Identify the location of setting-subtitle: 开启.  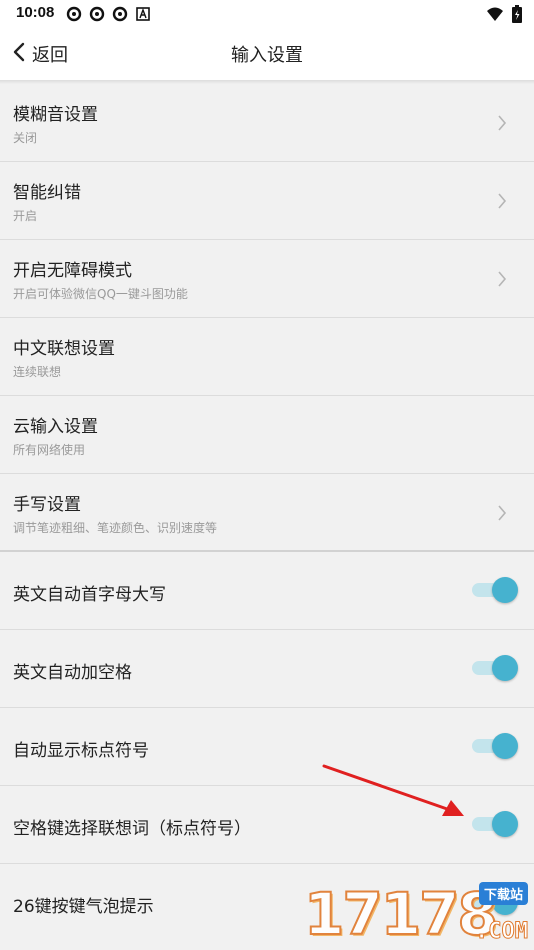
(25, 216).